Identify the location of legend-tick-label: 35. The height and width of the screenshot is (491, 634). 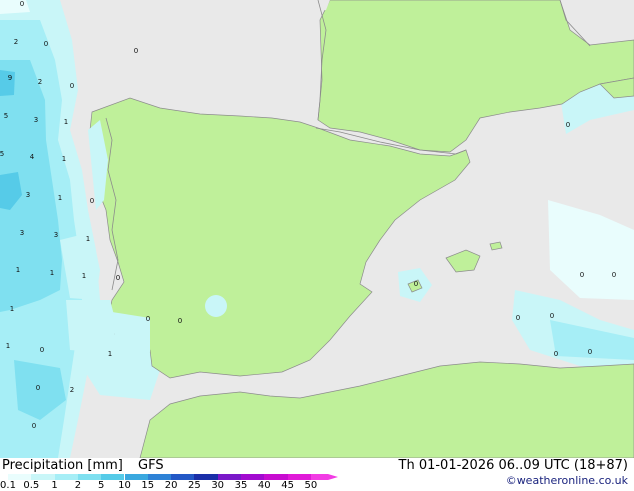
(241, 485).